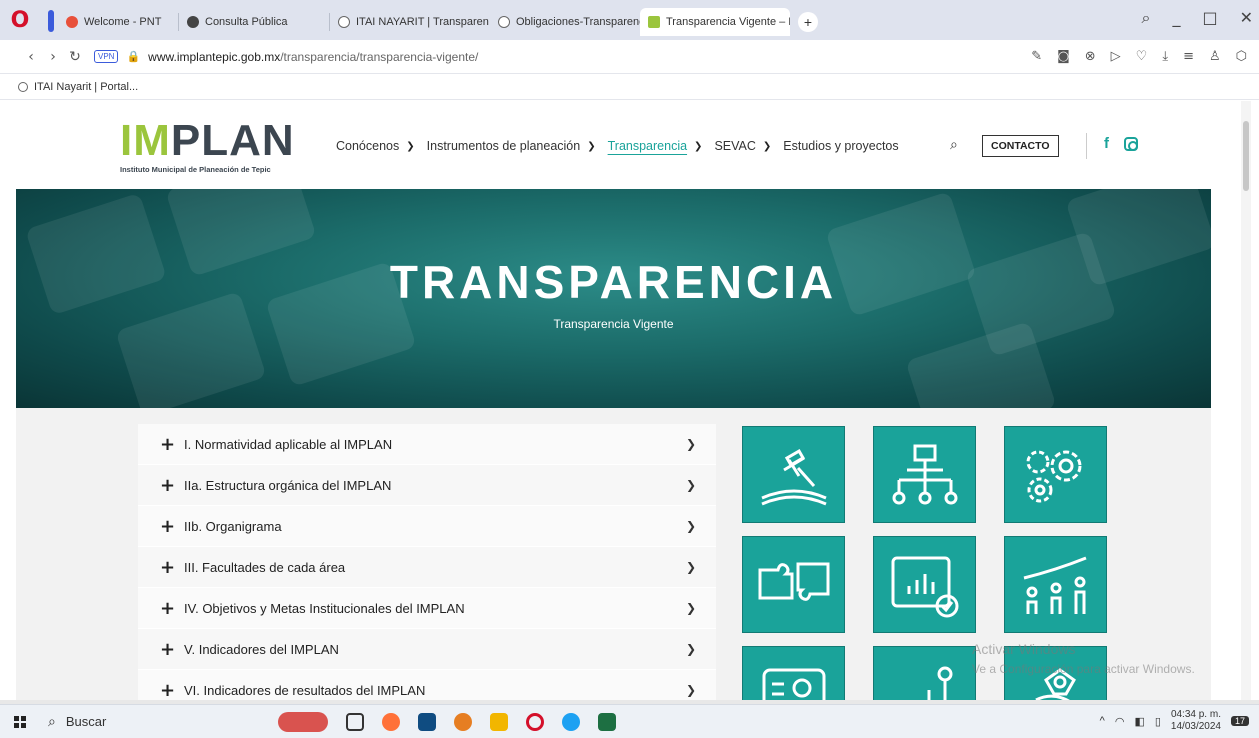 The width and height of the screenshot is (1259, 738). I want to click on tile-indicadores, so click(924, 584).